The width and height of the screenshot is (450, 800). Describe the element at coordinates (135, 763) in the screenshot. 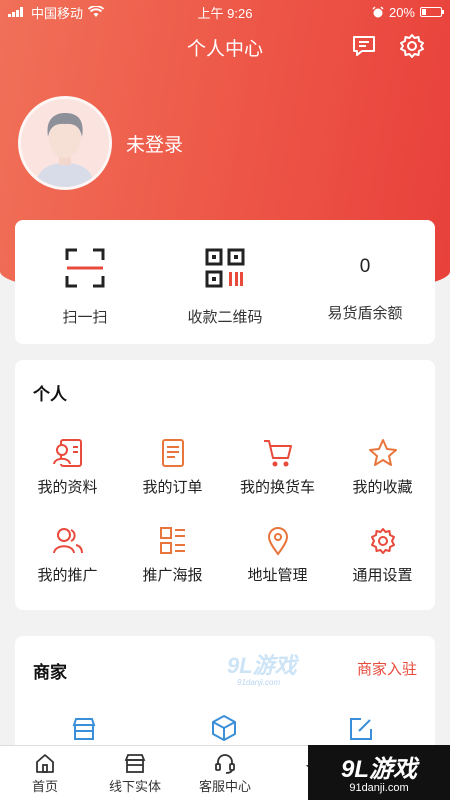

I see `store-icon` at that location.